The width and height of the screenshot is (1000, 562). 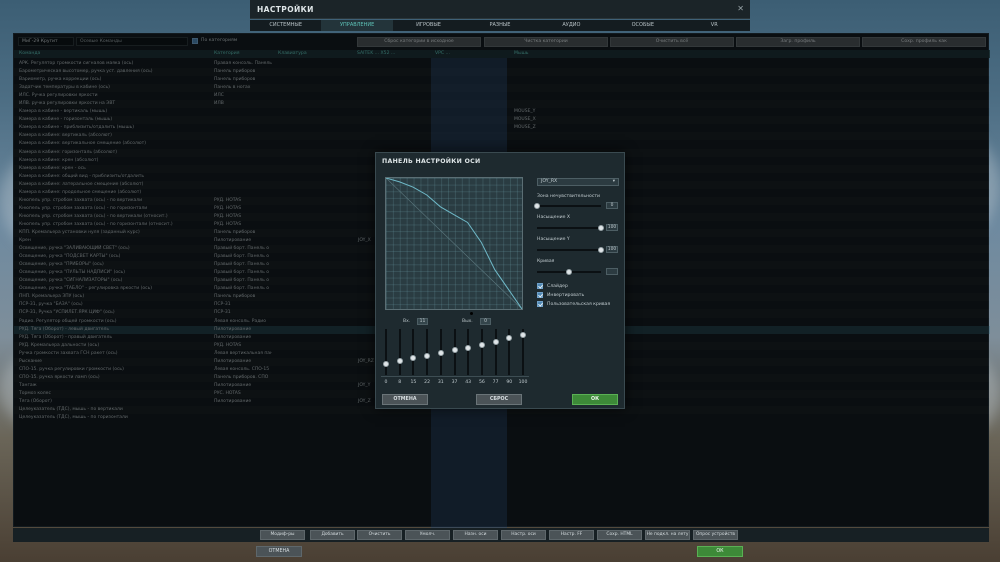 What do you see at coordinates (485, 321) in the screenshot?
I see `output-value: 0` at bounding box center [485, 321].